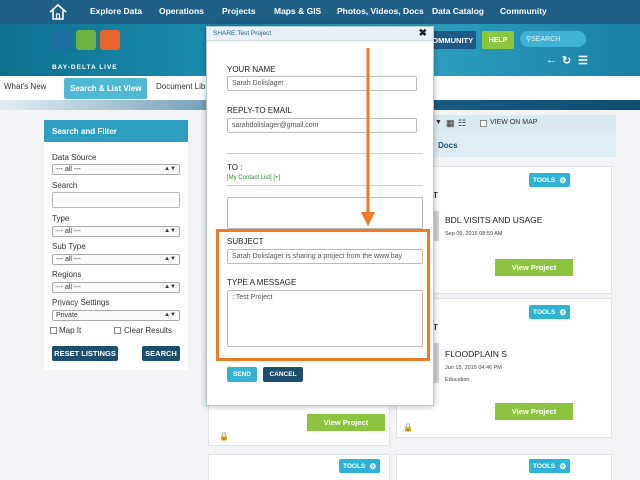  I want to click on card-date: Sep 09, 2015 08:59 AM, so click(474, 234).